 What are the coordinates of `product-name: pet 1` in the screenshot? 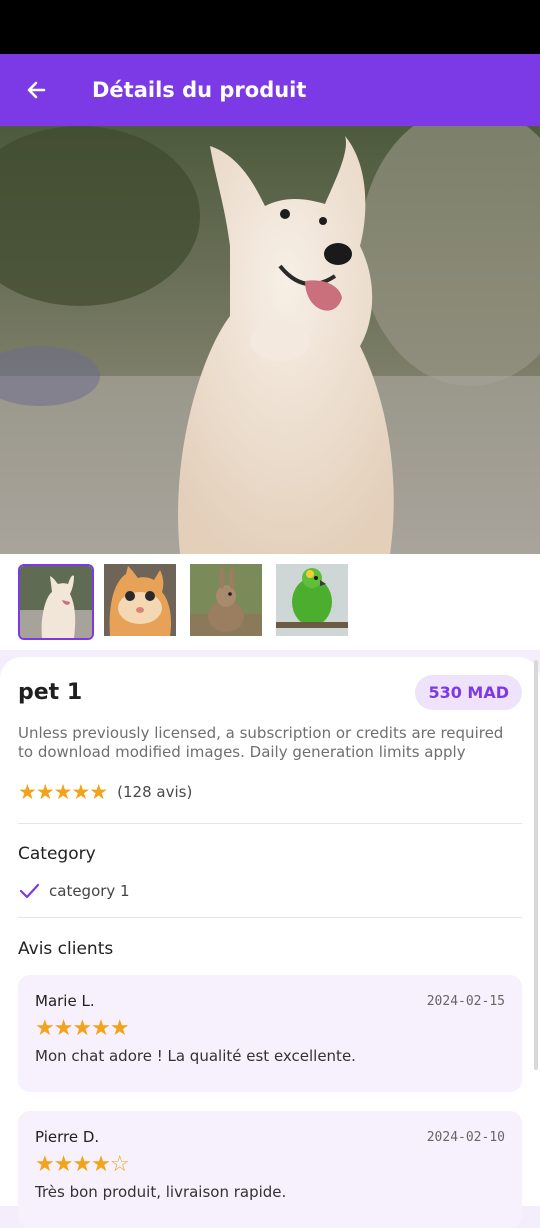 It's located at (50, 692).